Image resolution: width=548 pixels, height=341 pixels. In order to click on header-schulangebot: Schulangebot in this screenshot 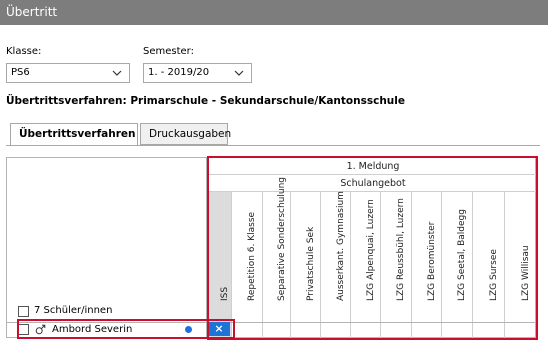, I will do `click(373, 183)`.